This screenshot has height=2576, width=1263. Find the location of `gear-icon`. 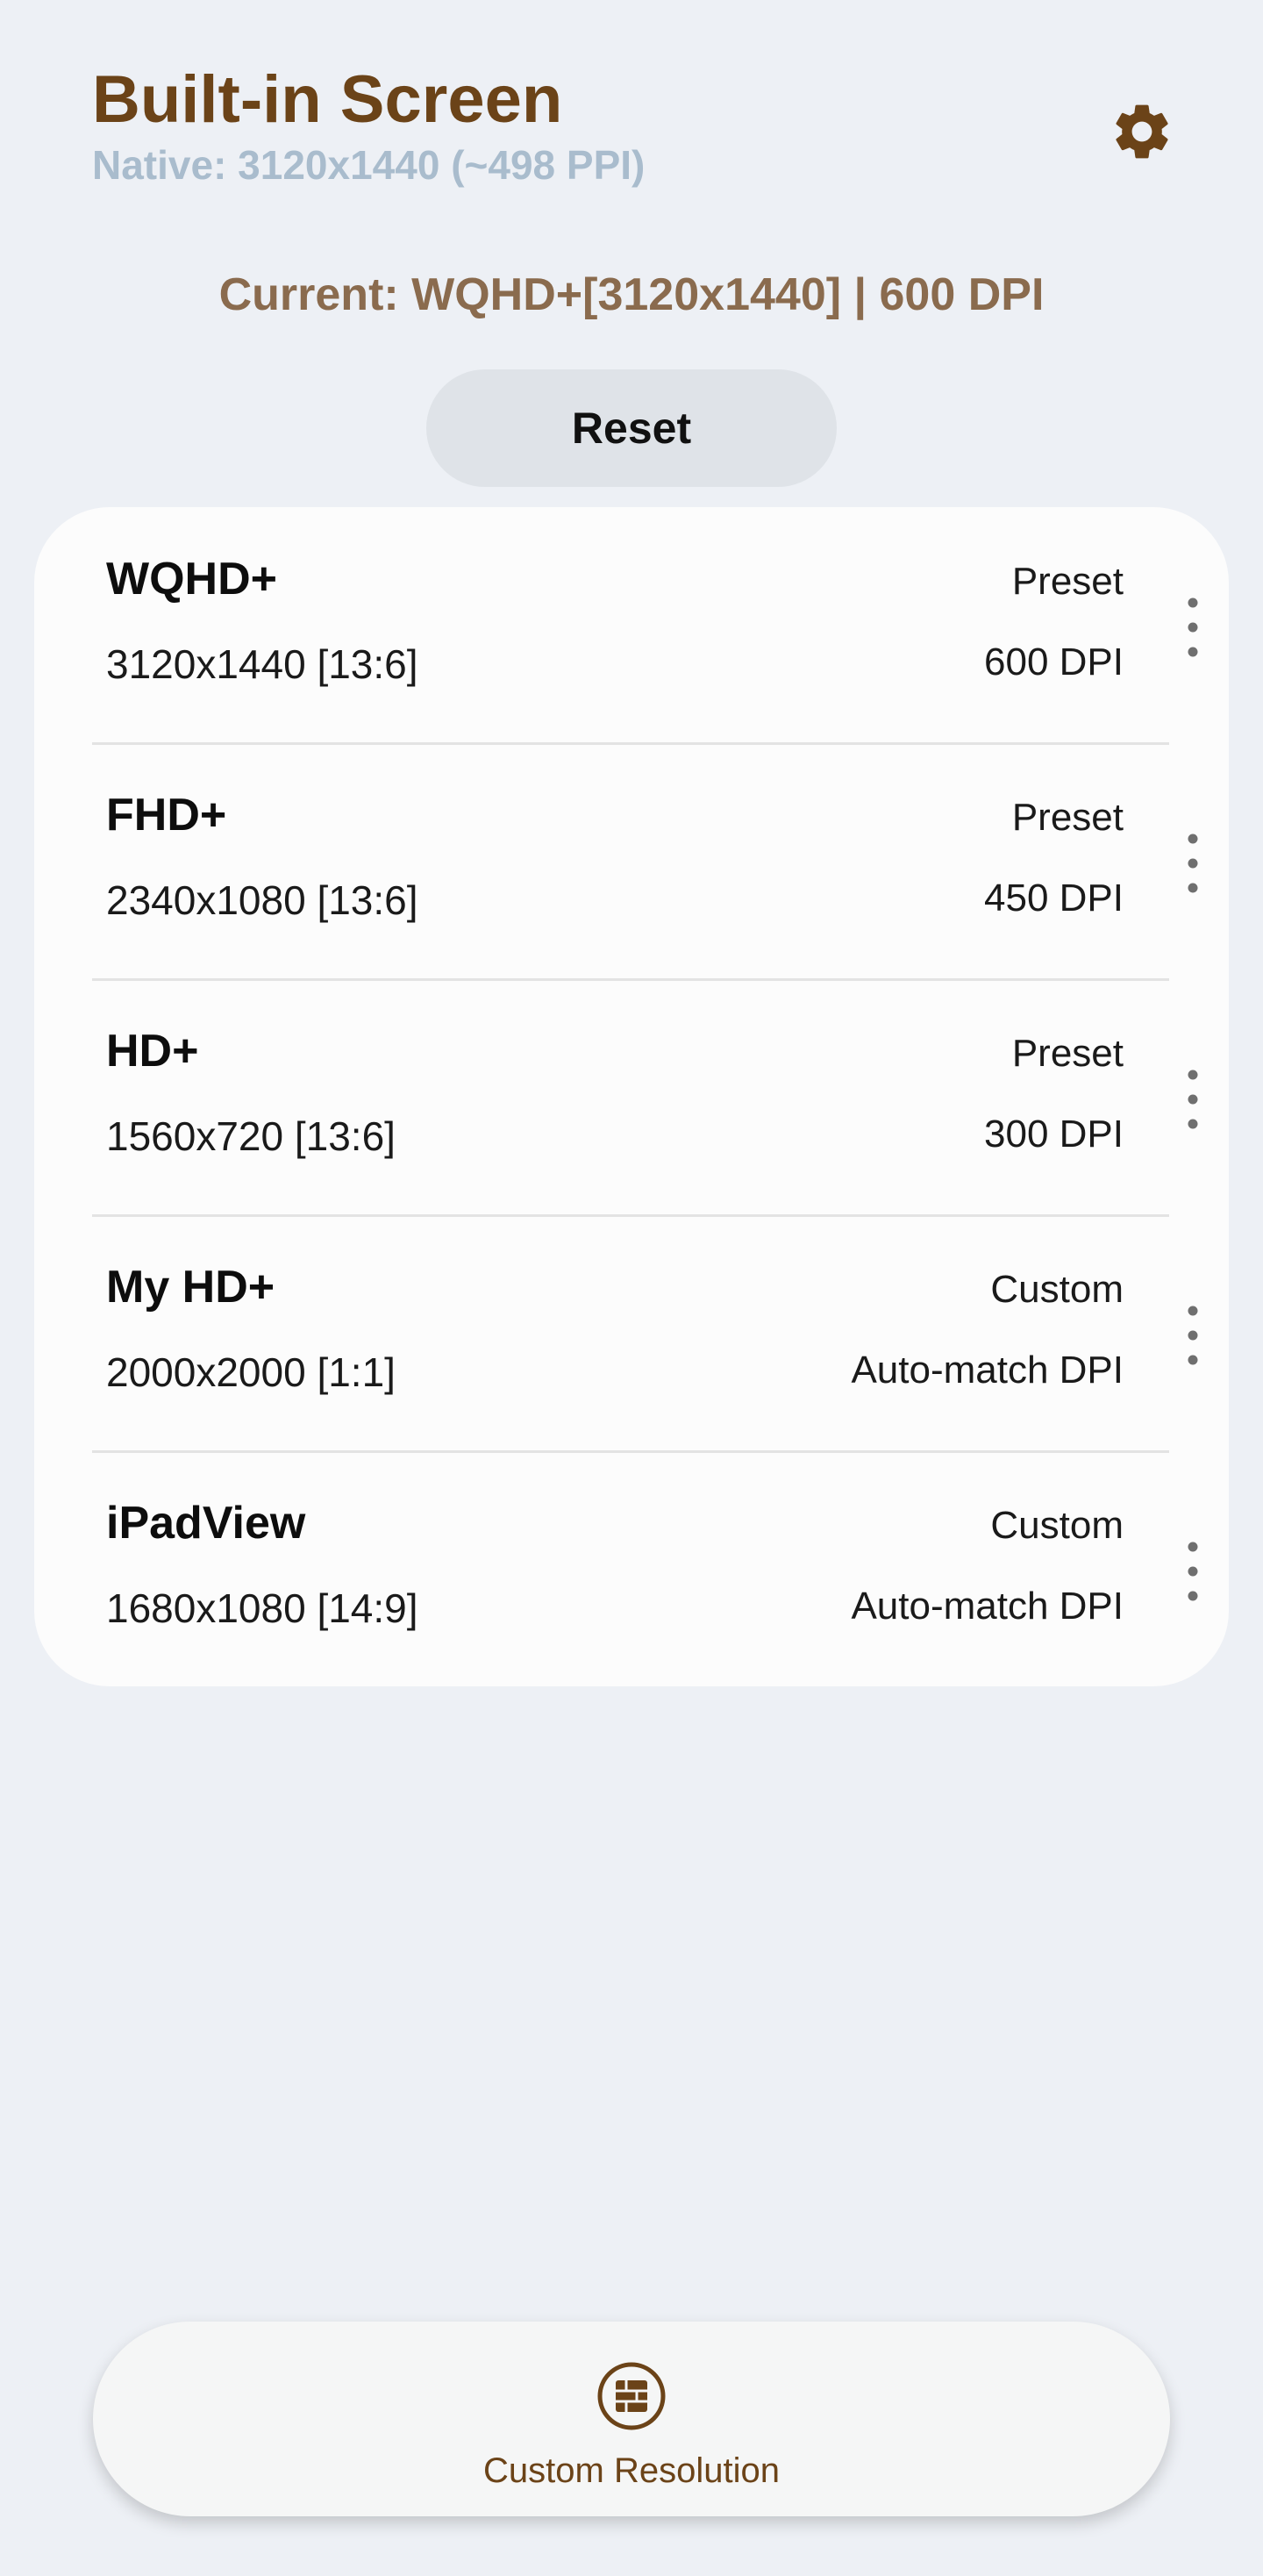

gear-icon is located at coordinates (1142, 131).